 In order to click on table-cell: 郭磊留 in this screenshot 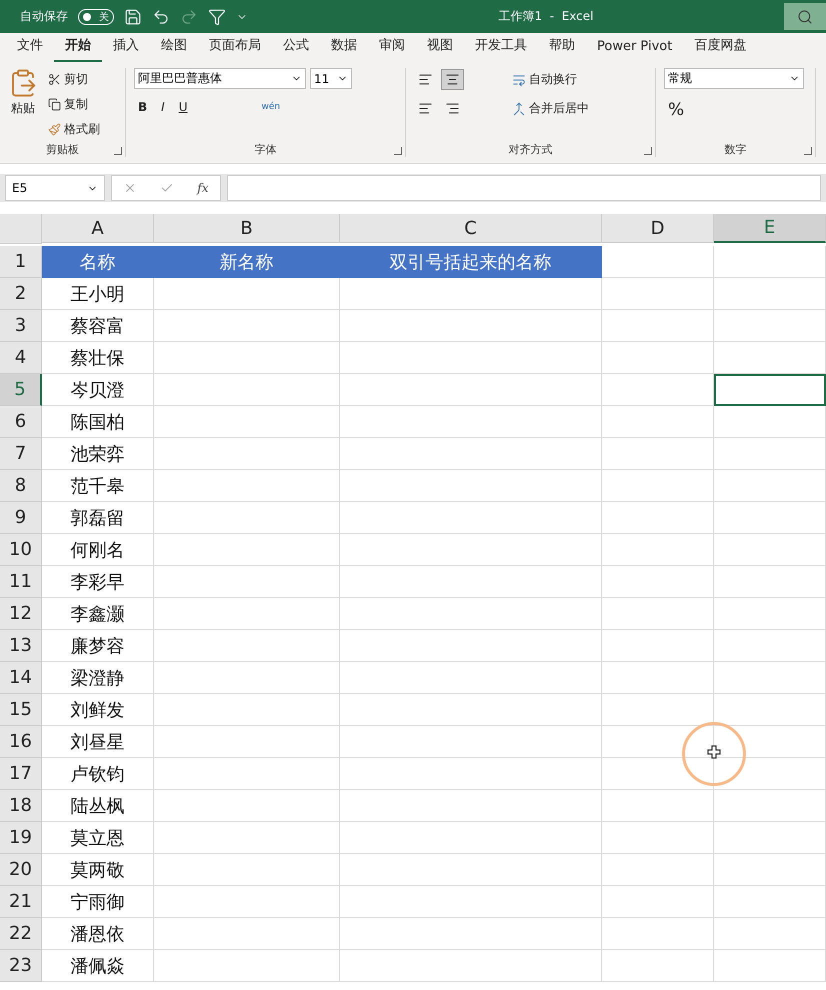, I will do `click(98, 518)`.